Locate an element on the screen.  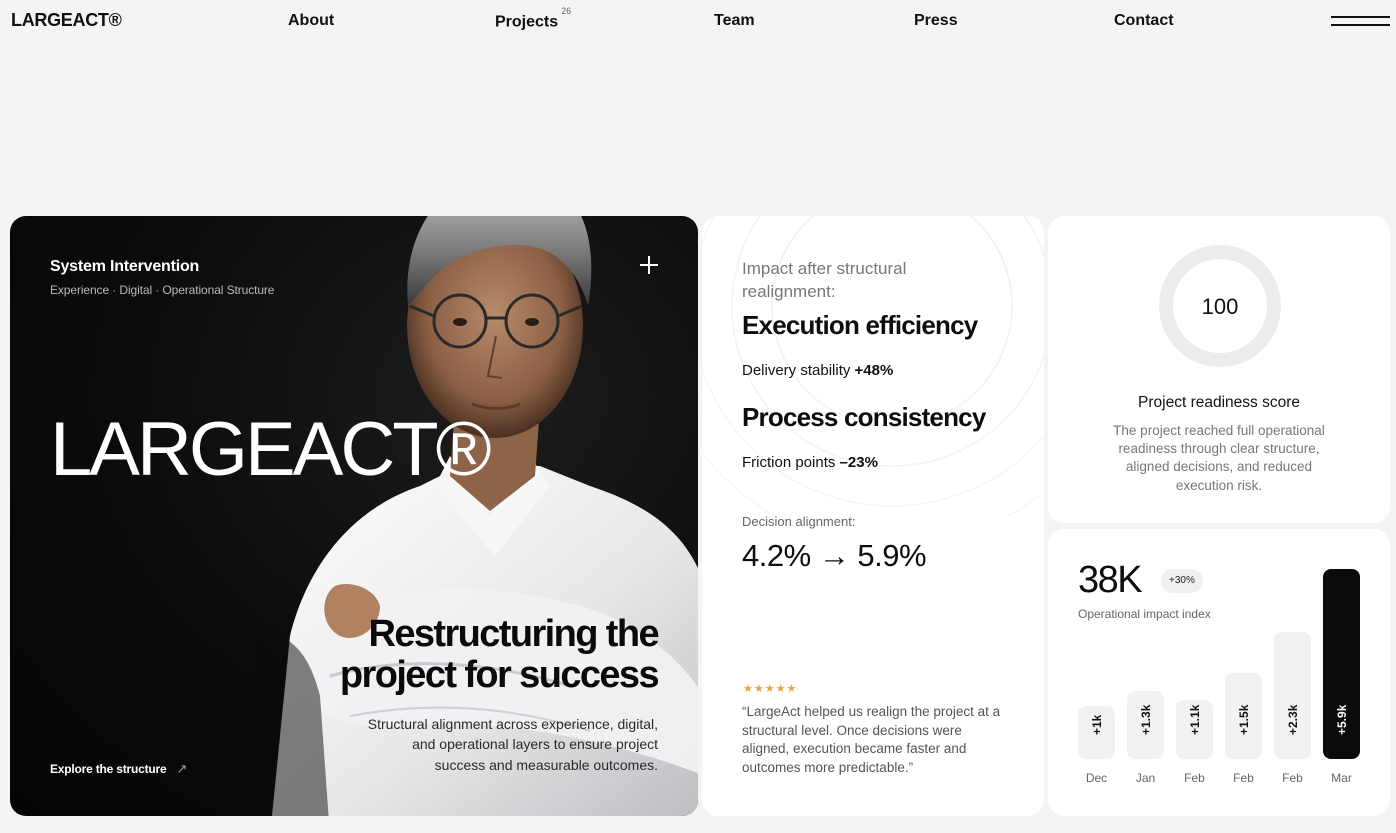
metric-value: +48% is located at coordinates (874, 370).